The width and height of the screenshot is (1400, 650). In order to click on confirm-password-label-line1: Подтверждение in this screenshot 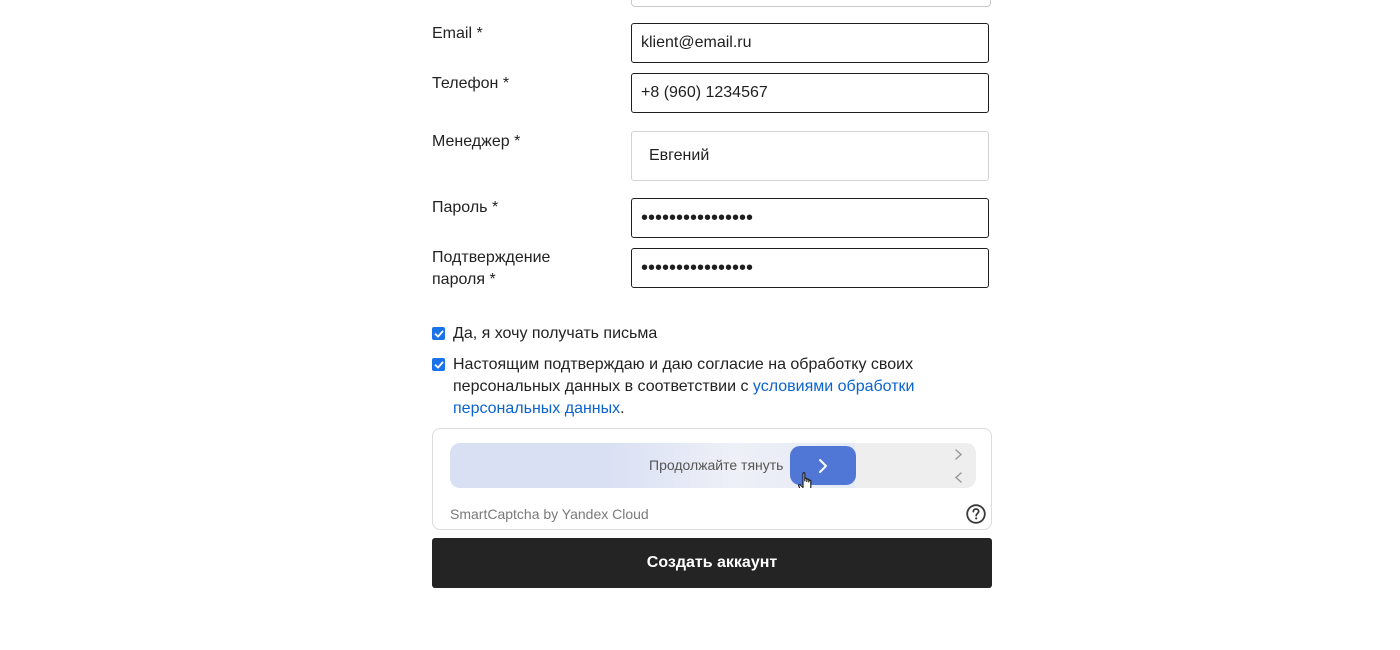, I will do `click(491, 257)`.